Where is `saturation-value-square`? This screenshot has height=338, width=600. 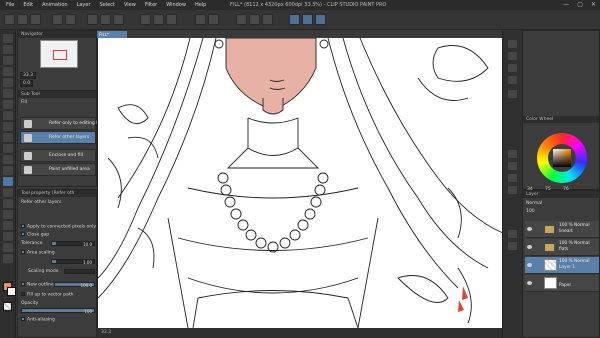
saturation-value-square is located at coordinates (562, 158).